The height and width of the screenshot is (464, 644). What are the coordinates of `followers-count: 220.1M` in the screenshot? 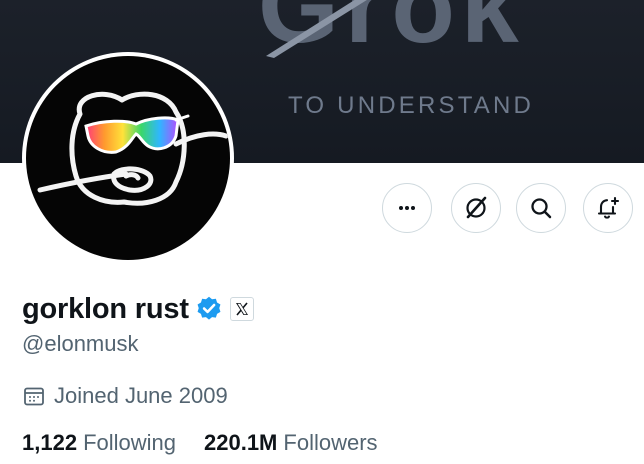 It's located at (241, 442).